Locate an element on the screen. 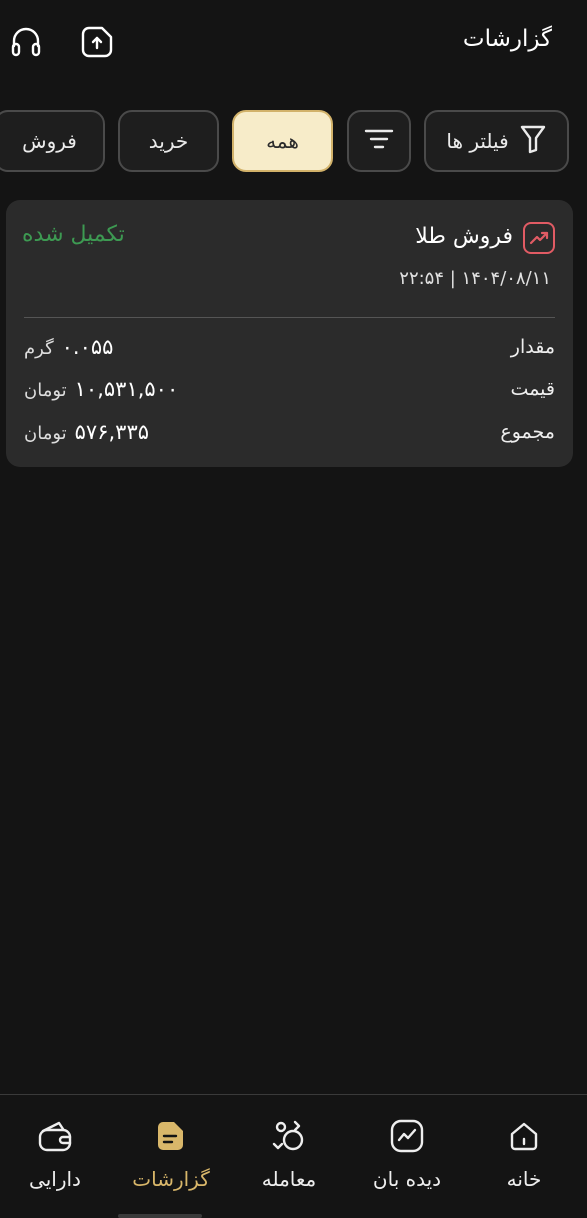 The image size is (587, 1218). total-label: مجموع is located at coordinates (527, 432).